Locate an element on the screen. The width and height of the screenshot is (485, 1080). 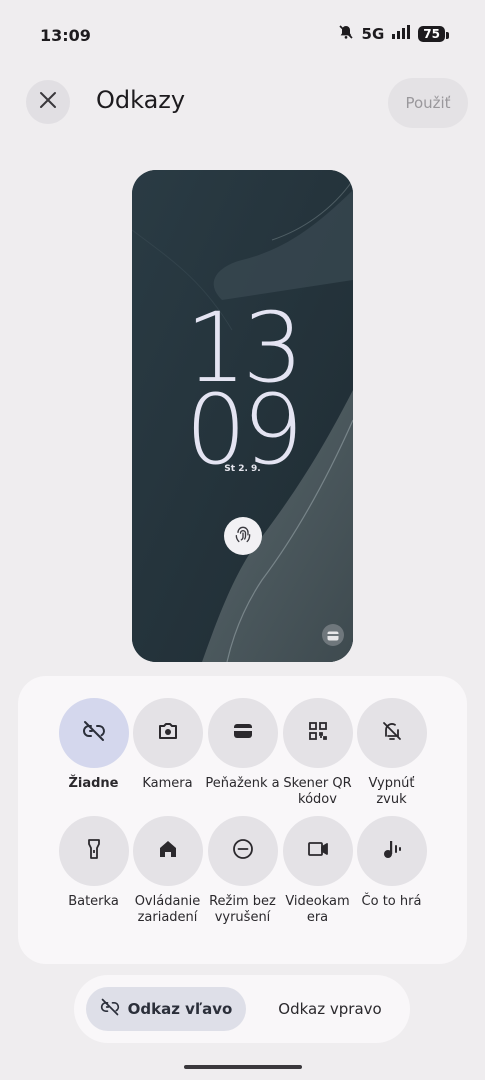
shortcut-none: Žiadne is located at coordinates (93, 745).